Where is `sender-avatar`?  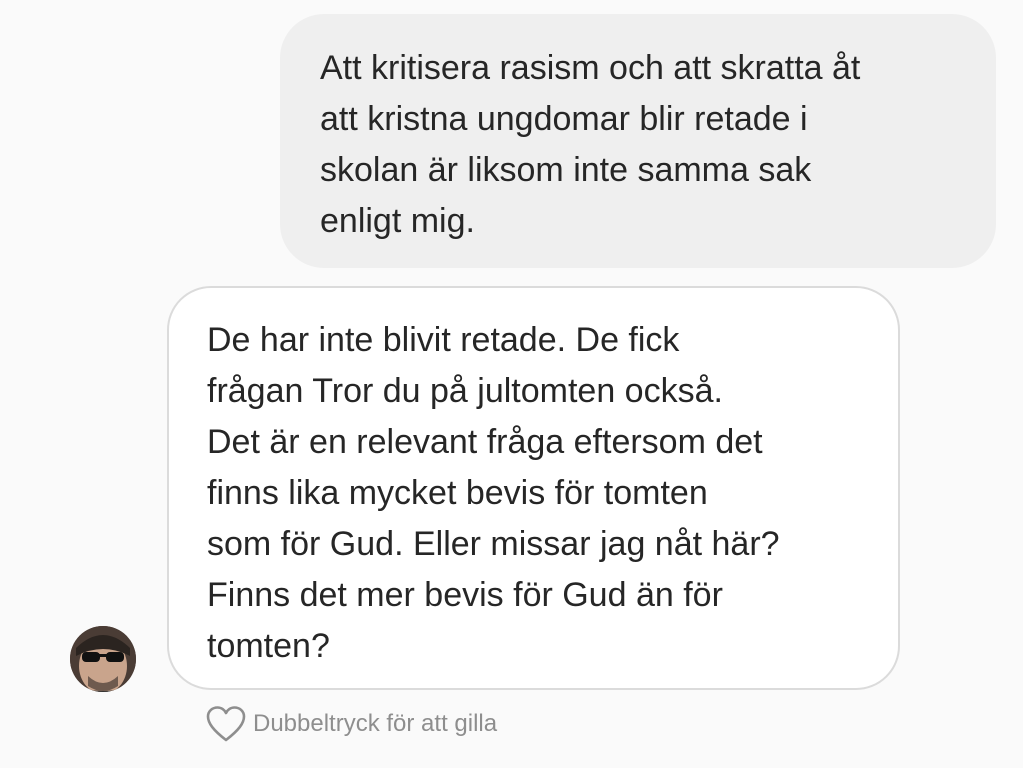
sender-avatar is located at coordinates (103, 659).